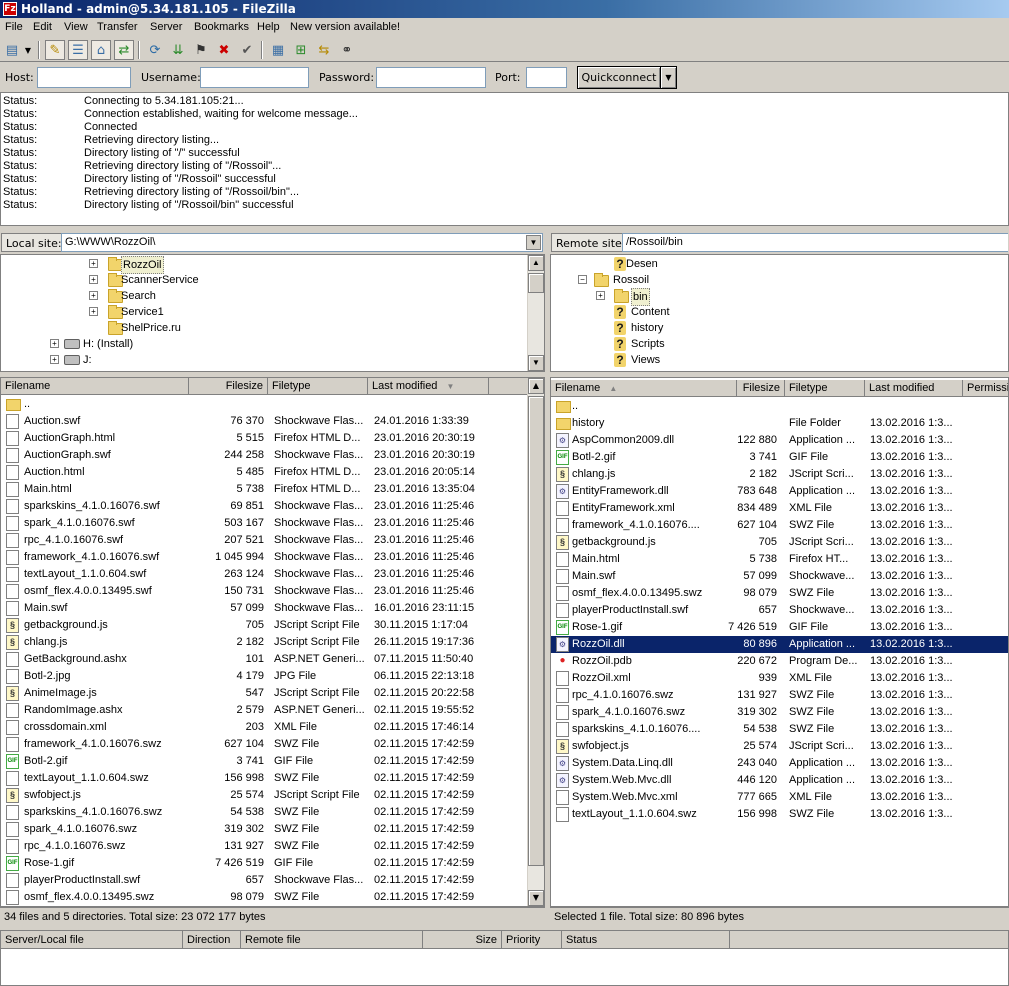  Describe the element at coordinates (201, 50) in the screenshot. I see `cancel-icon: ⚑` at that location.